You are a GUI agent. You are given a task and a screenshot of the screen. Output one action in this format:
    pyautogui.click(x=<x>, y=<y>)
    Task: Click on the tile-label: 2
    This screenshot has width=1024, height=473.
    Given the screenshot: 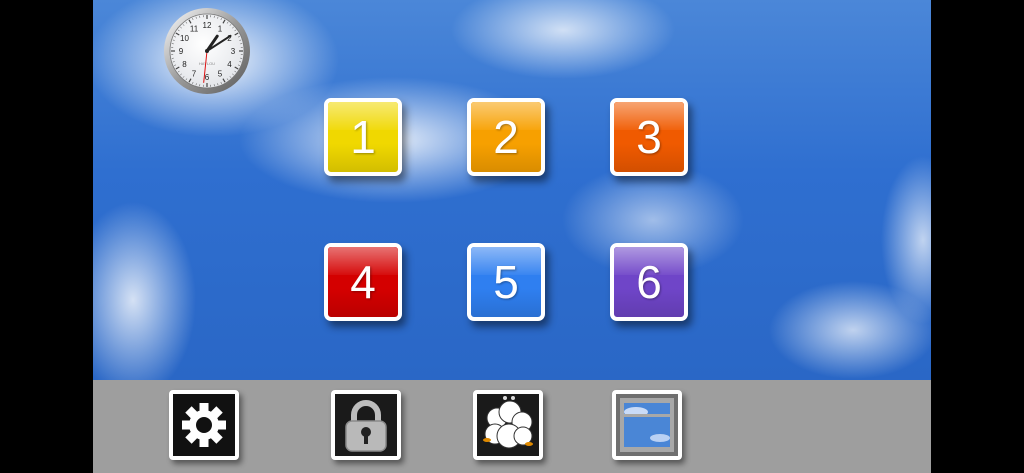 What is the action you would take?
    pyautogui.click(x=506, y=137)
    